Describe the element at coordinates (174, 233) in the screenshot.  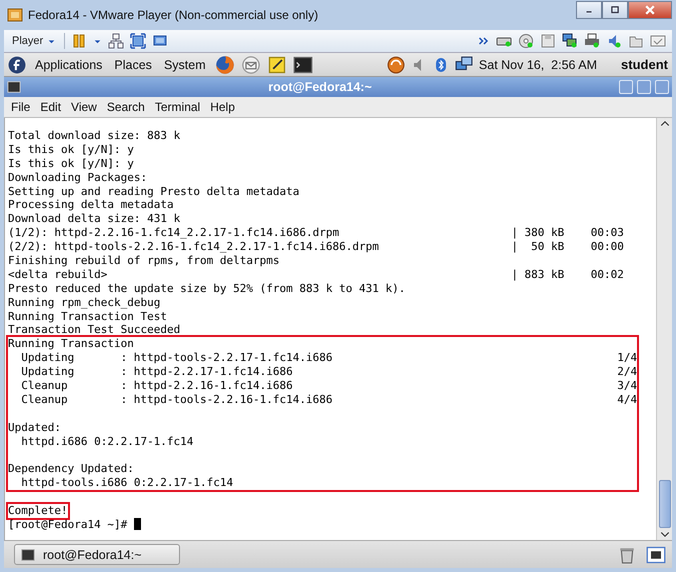
I see `terminal-line: (1/2): httpd-2.2.16-1.fc14_2.2.17-1.fc14.i686.drpm` at that location.